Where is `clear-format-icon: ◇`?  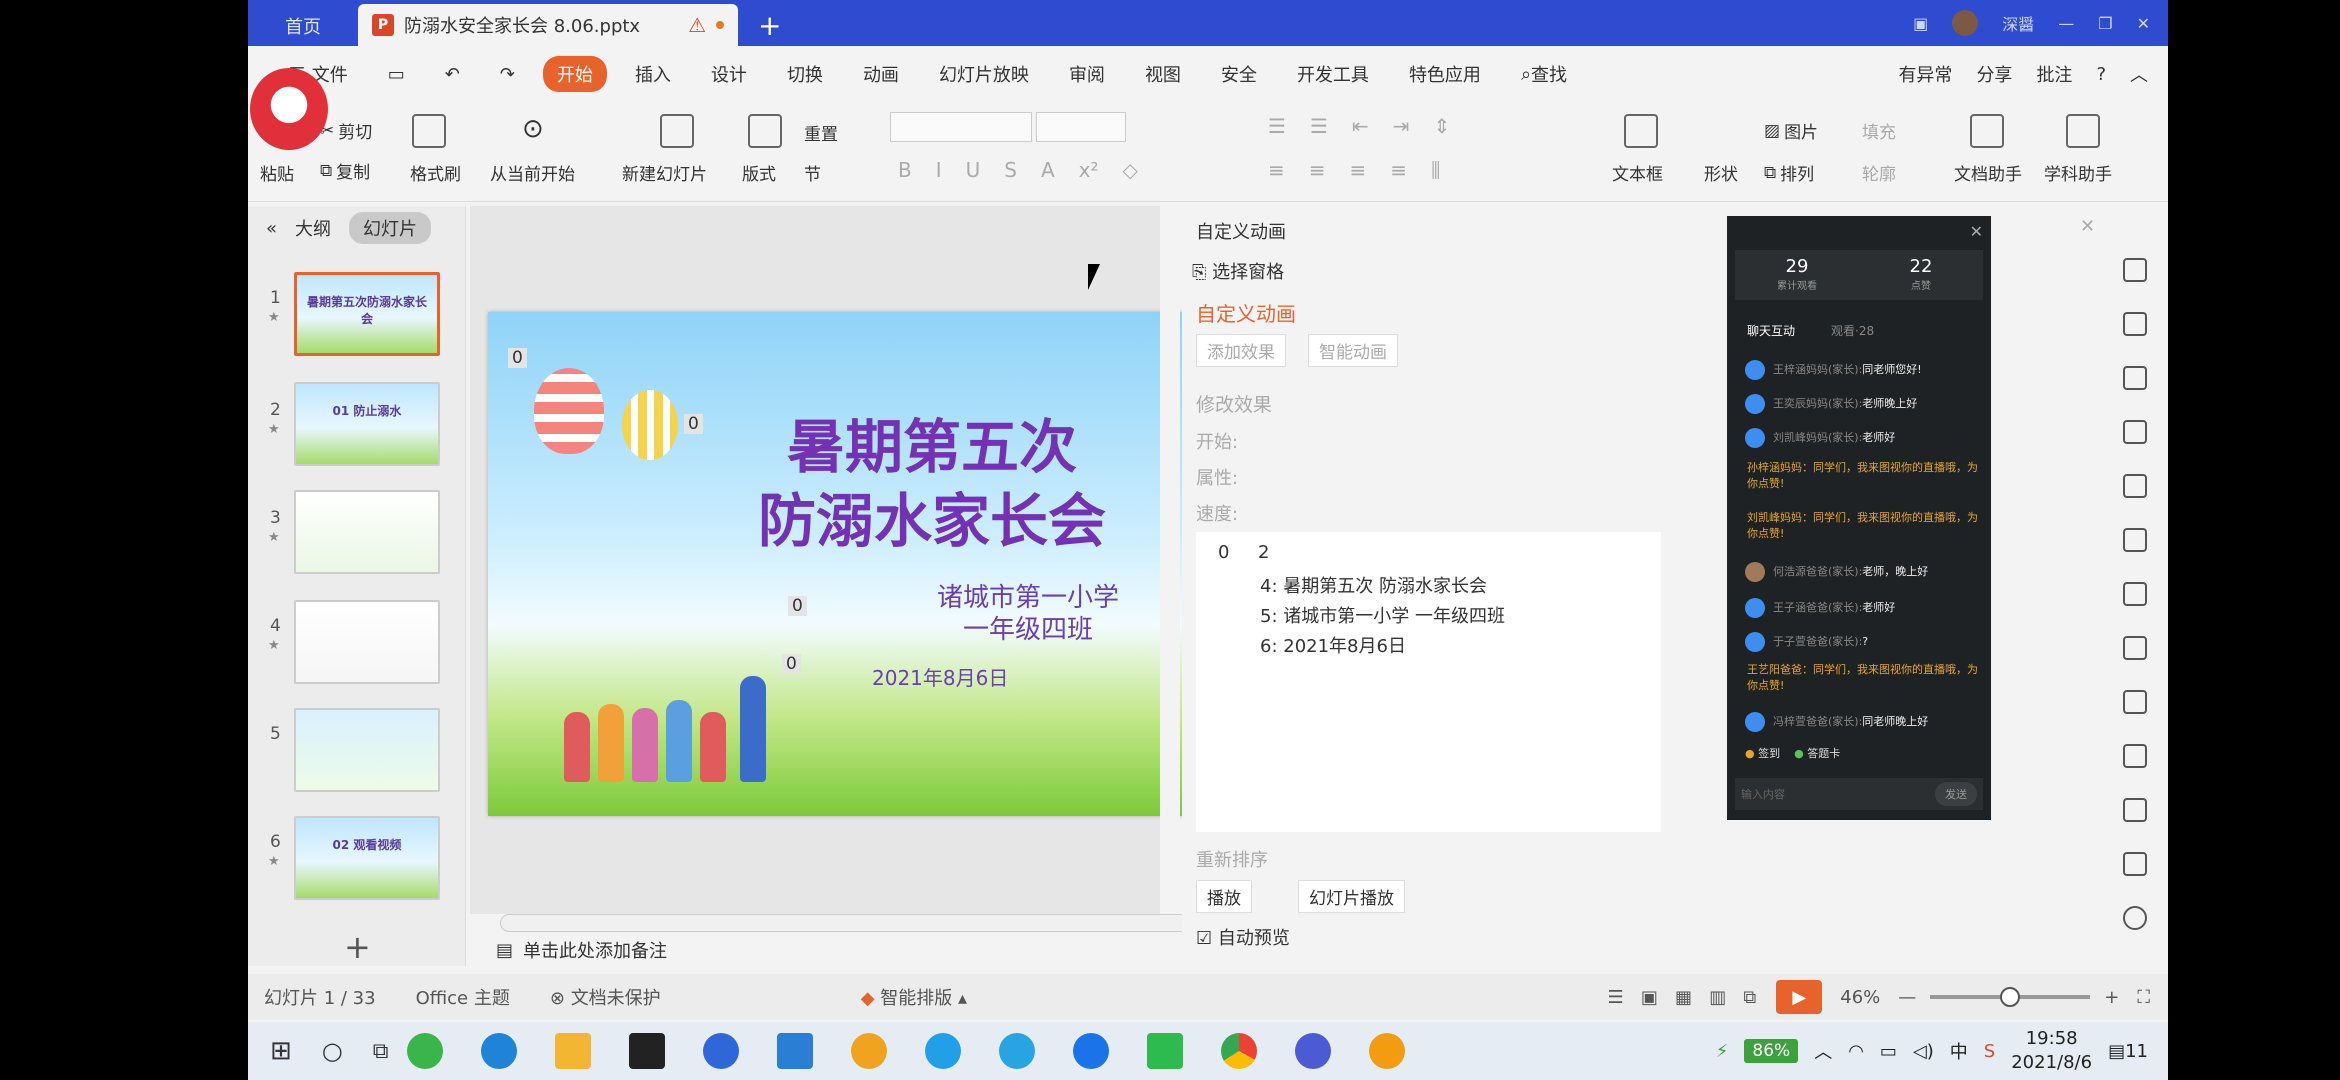 clear-format-icon: ◇ is located at coordinates (1130, 170).